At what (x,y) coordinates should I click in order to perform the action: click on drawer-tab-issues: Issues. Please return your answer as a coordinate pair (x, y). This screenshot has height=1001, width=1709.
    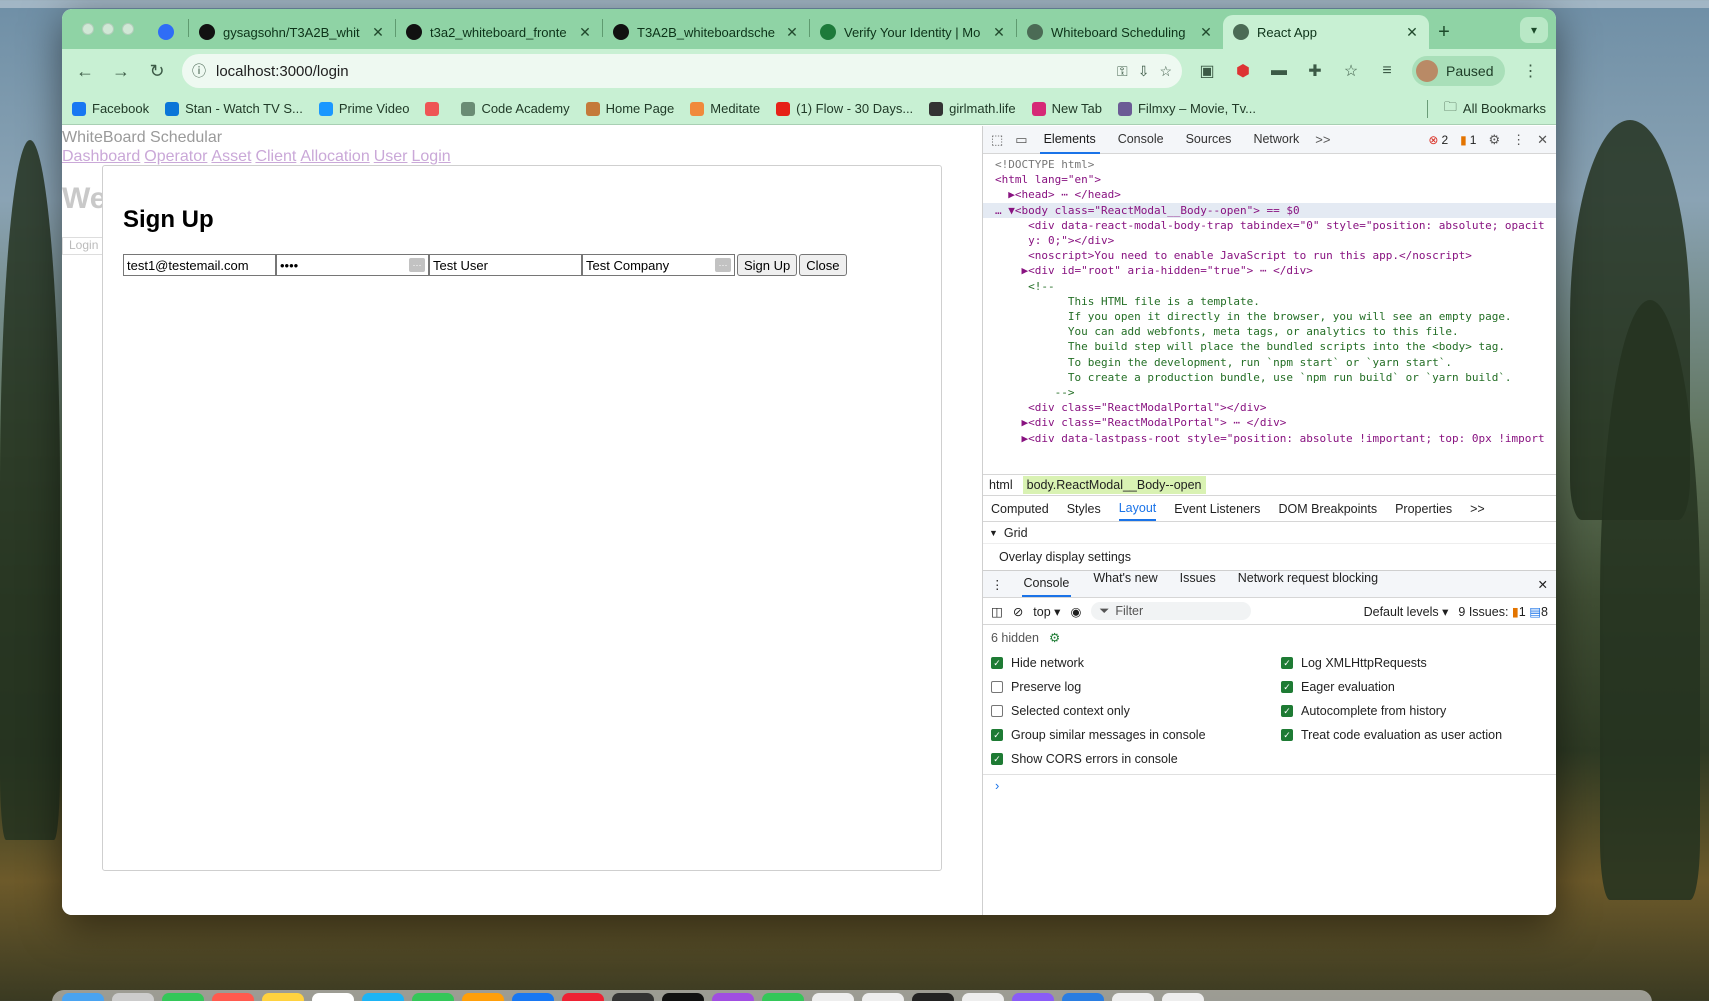
    Looking at the image, I should click on (1198, 584).